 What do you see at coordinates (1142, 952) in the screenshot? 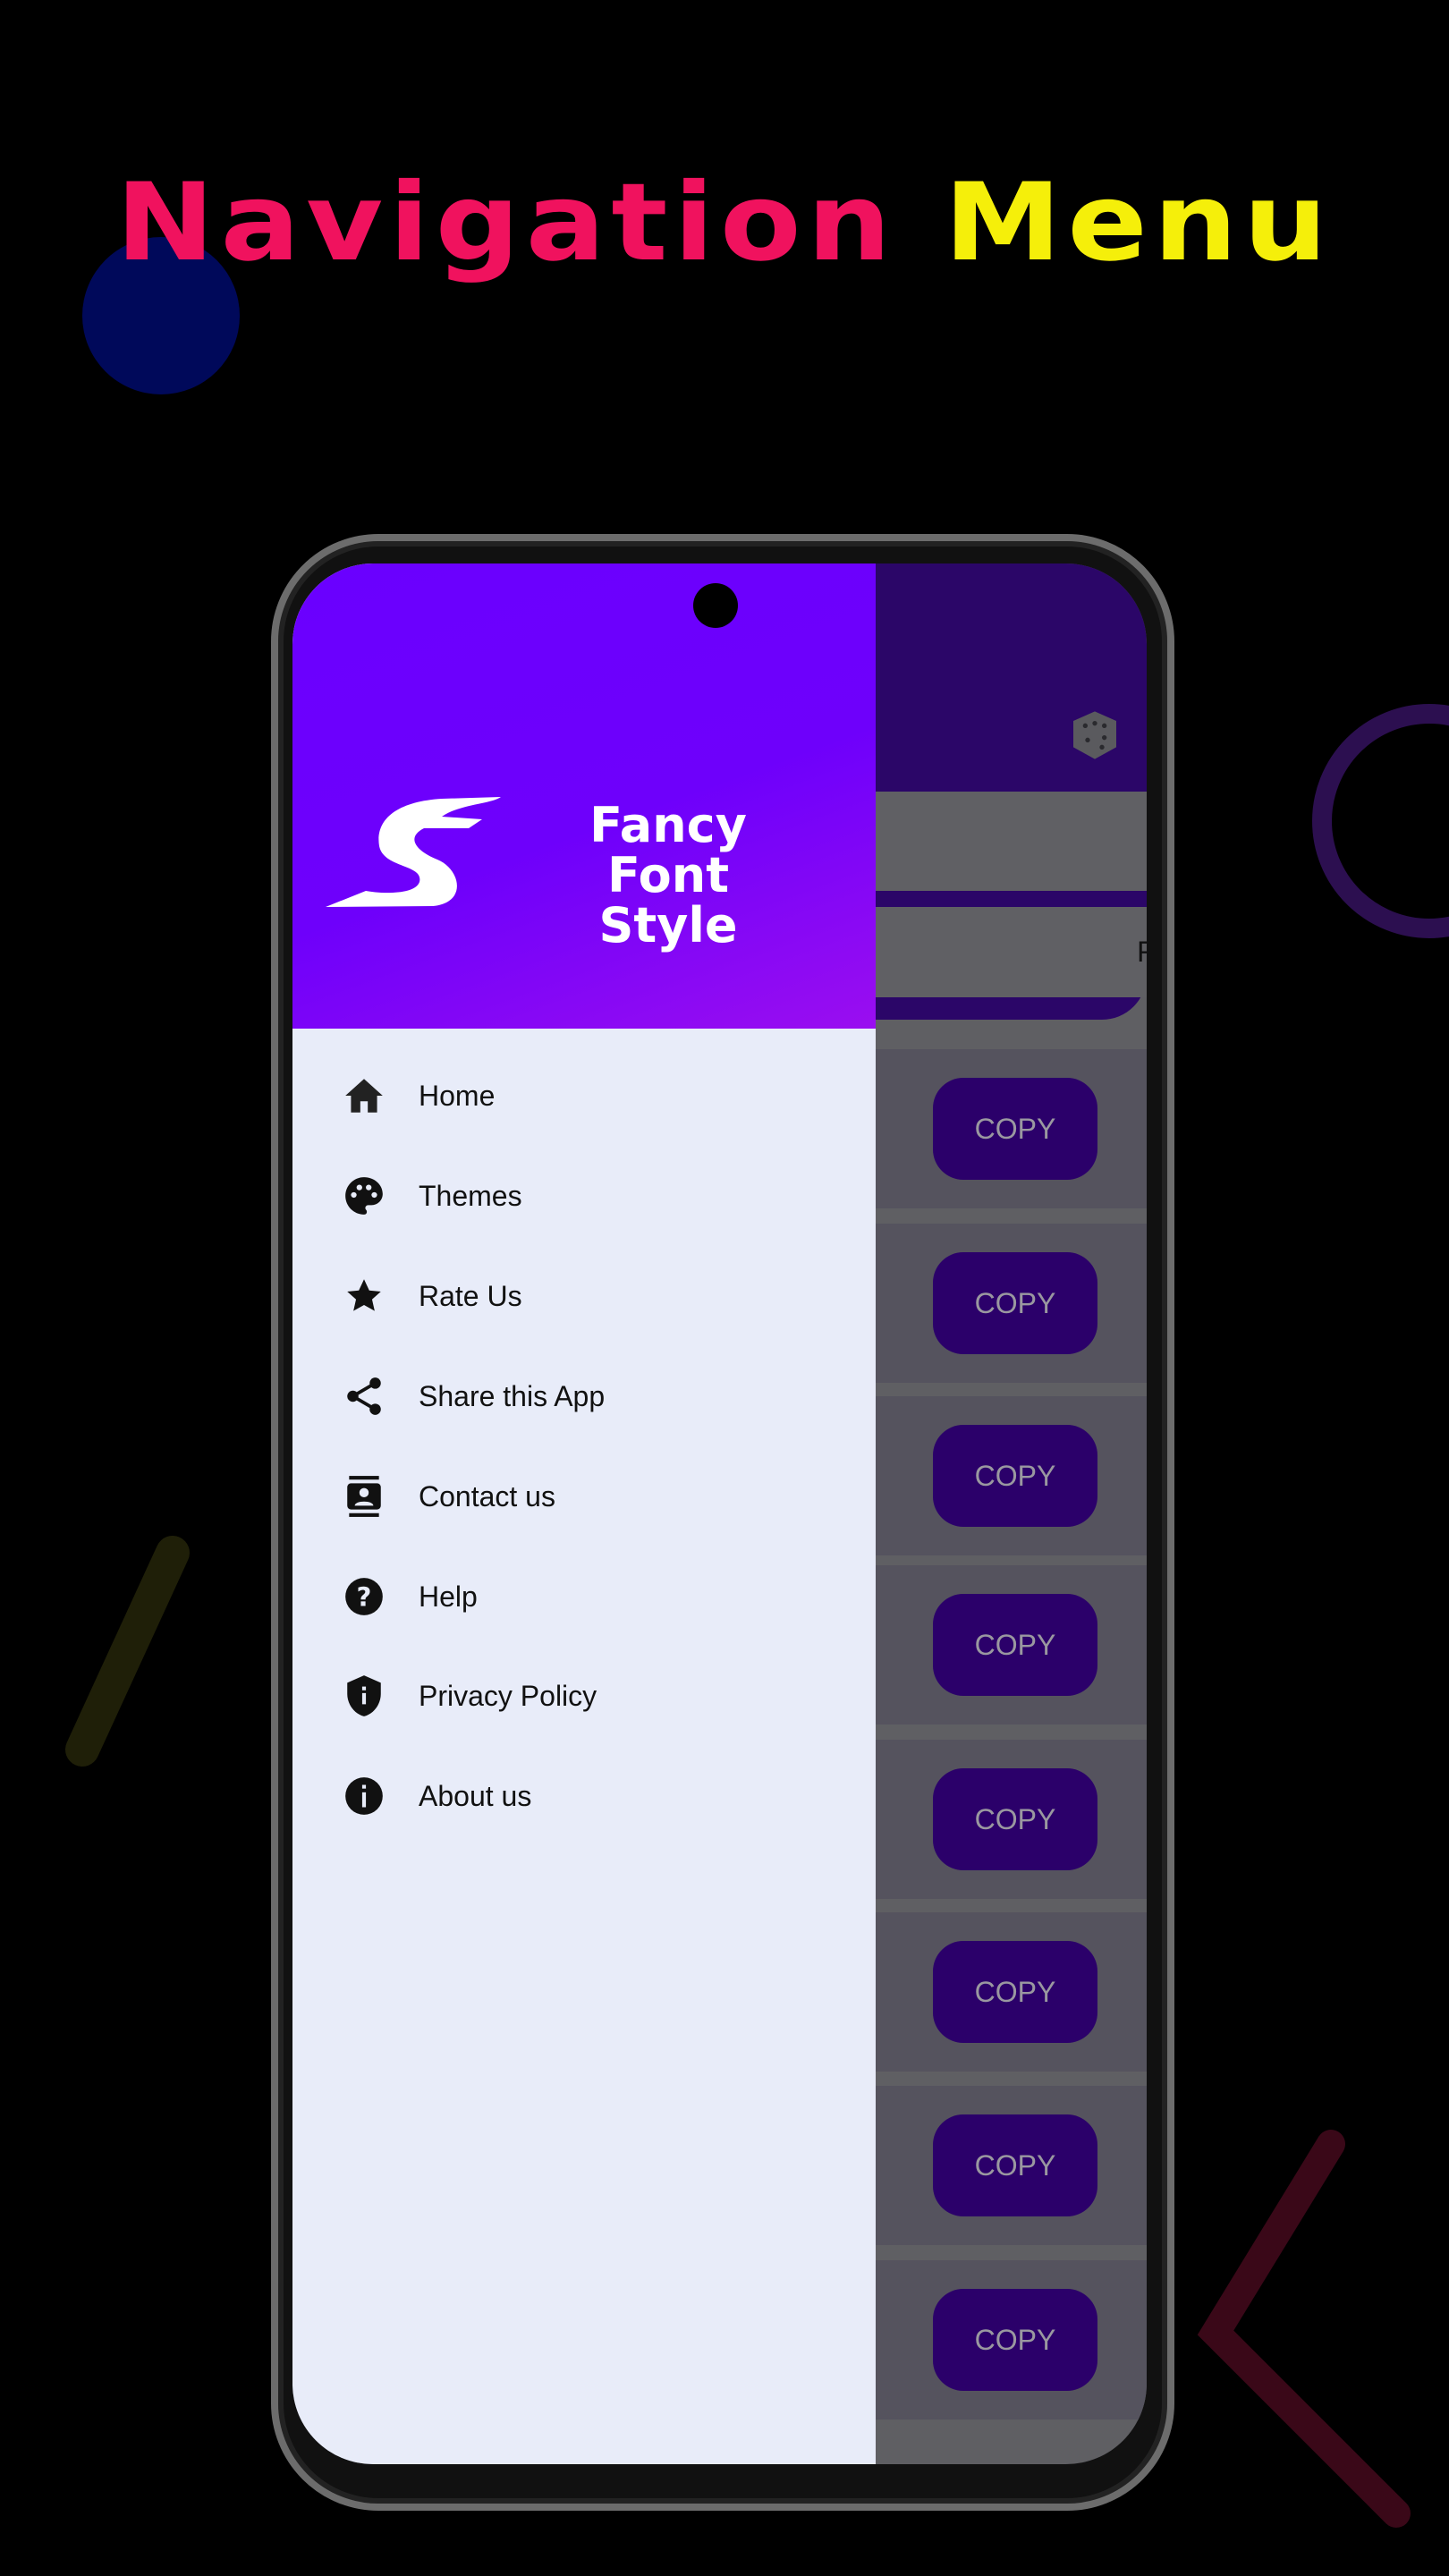
I see `alignment-value: Right` at bounding box center [1142, 952].